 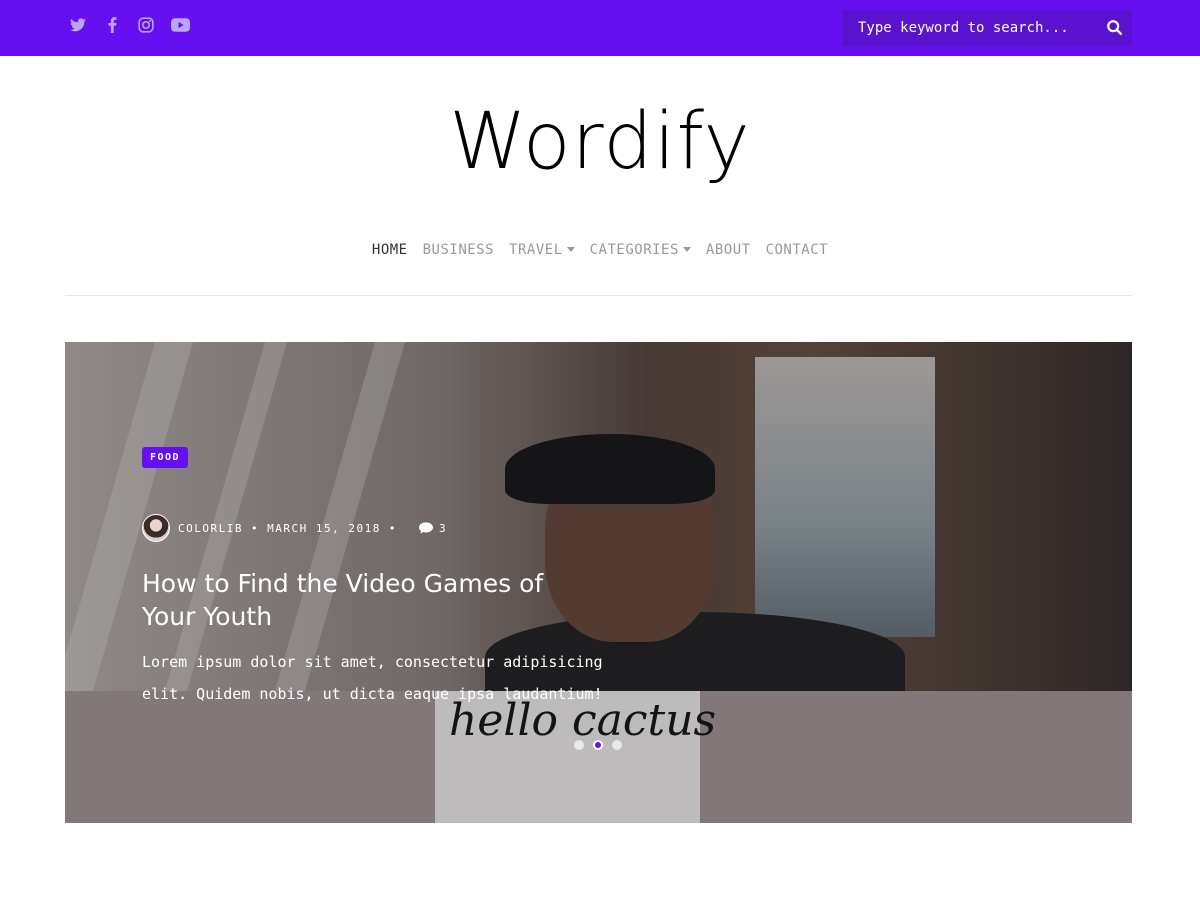 What do you see at coordinates (536, 250) in the screenshot?
I see `nav-item-label: TRAVEL` at bounding box center [536, 250].